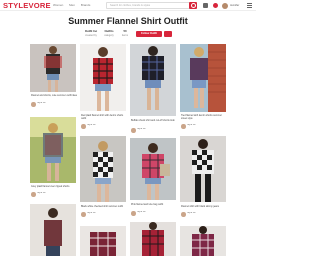 This screenshot has width=320, height=256. I want to click on stat-label: category, so click(109, 35).